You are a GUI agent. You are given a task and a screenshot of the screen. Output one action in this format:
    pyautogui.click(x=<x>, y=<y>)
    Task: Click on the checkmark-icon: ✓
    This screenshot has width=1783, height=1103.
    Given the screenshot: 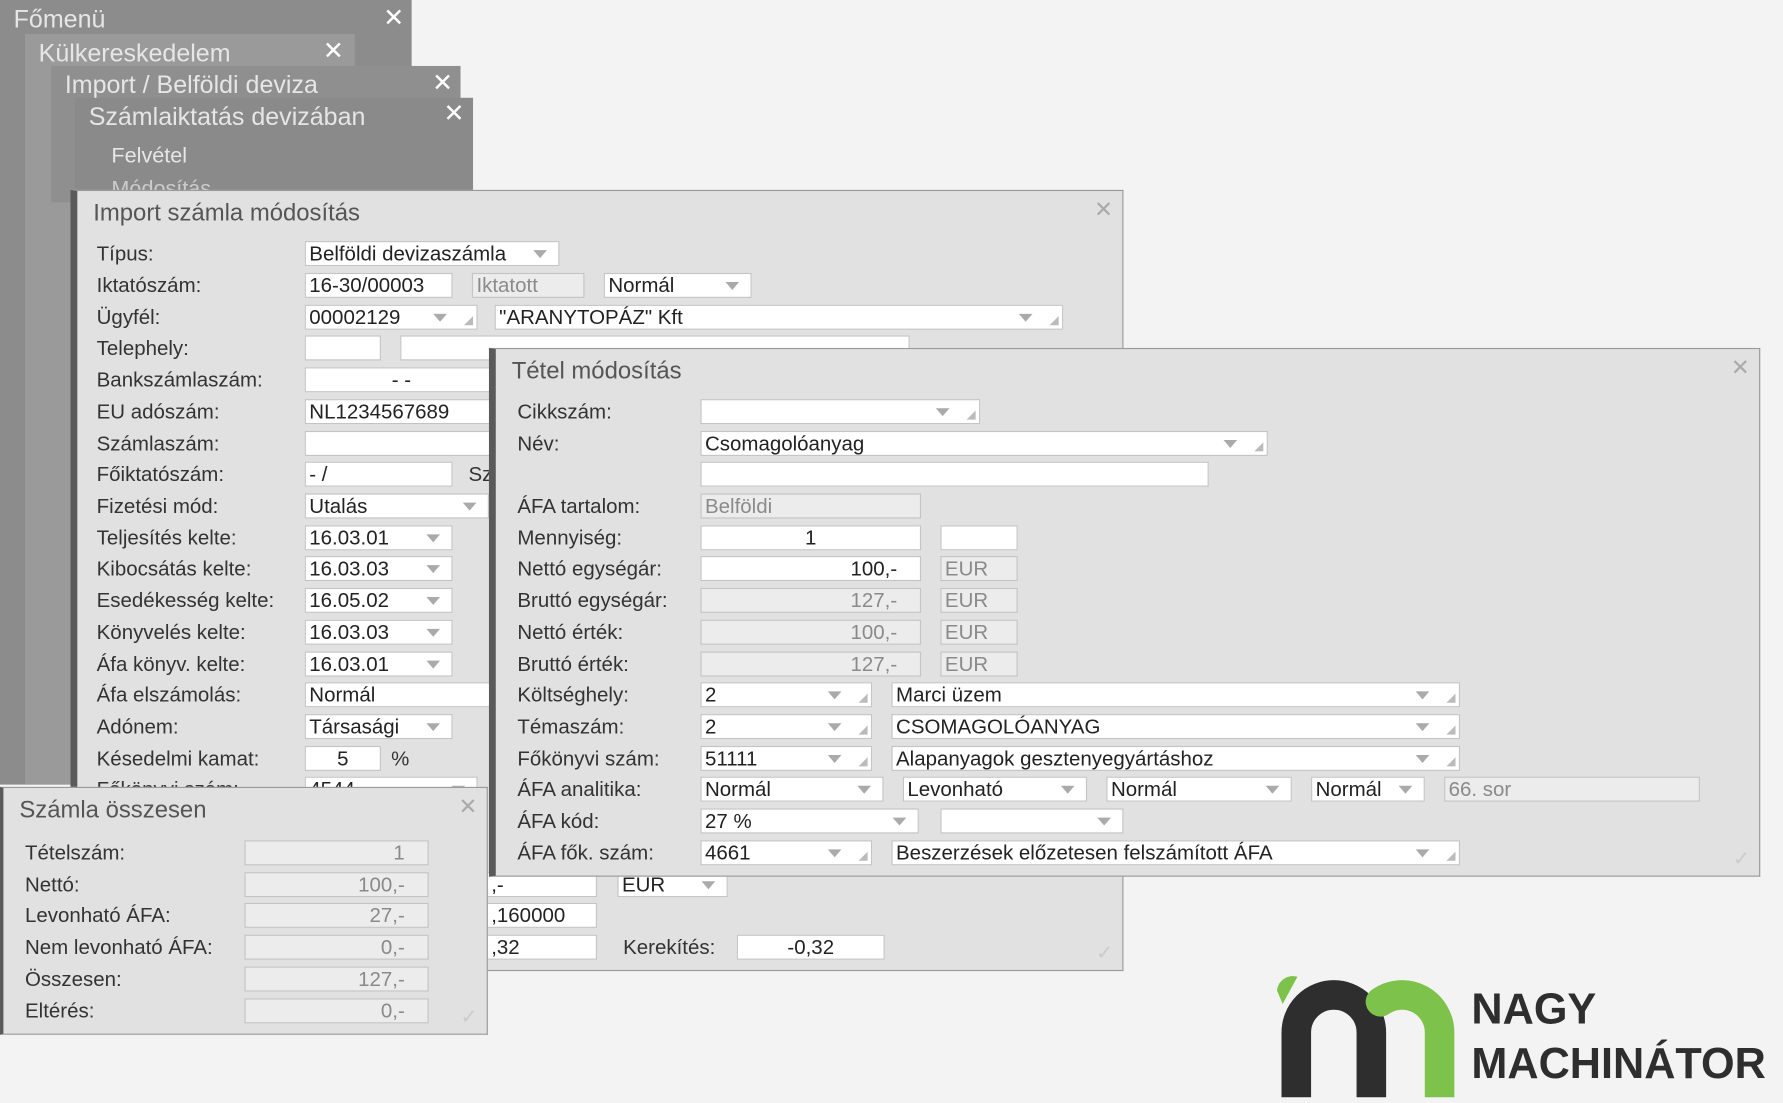 What is the action you would take?
    pyautogui.click(x=1741, y=858)
    